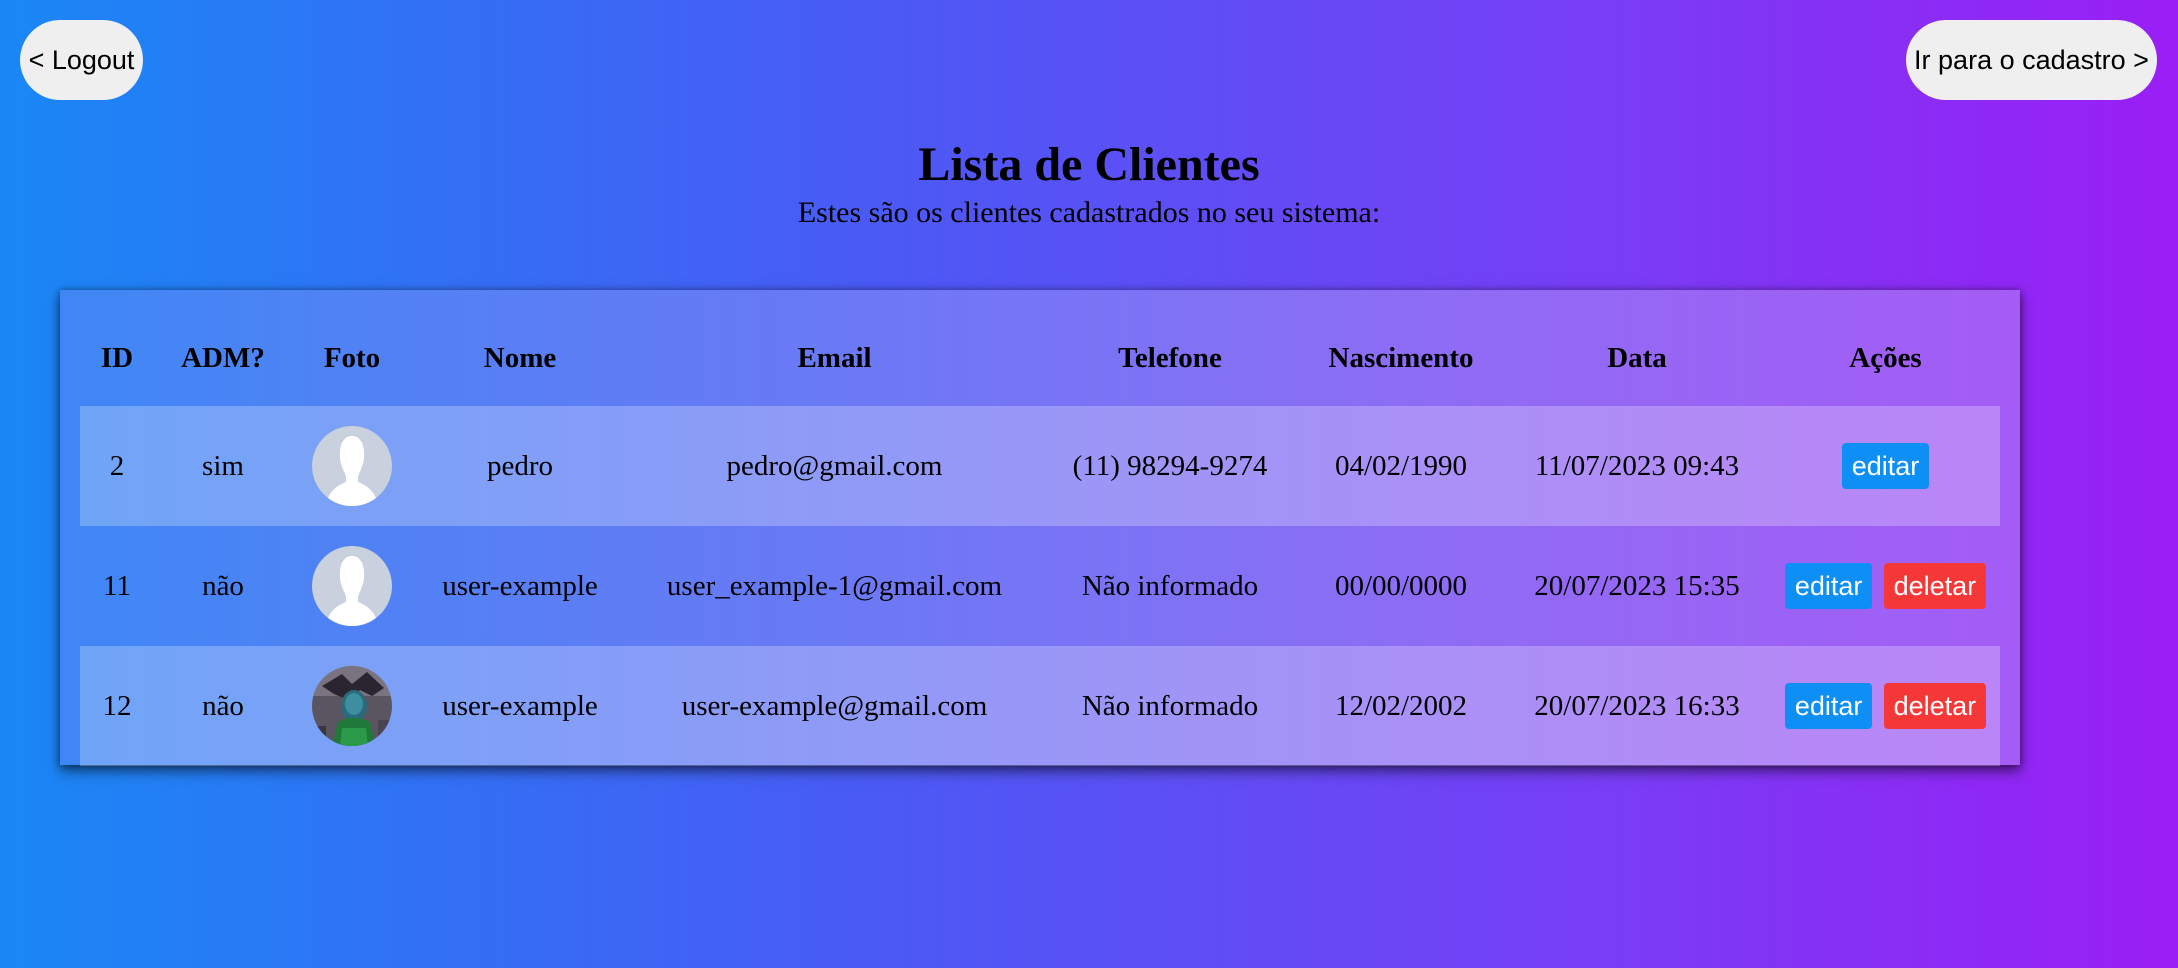 The image size is (2178, 968). What do you see at coordinates (1170, 466) in the screenshot?
I see `cell-telefone: (11) 98294-9274` at bounding box center [1170, 466].